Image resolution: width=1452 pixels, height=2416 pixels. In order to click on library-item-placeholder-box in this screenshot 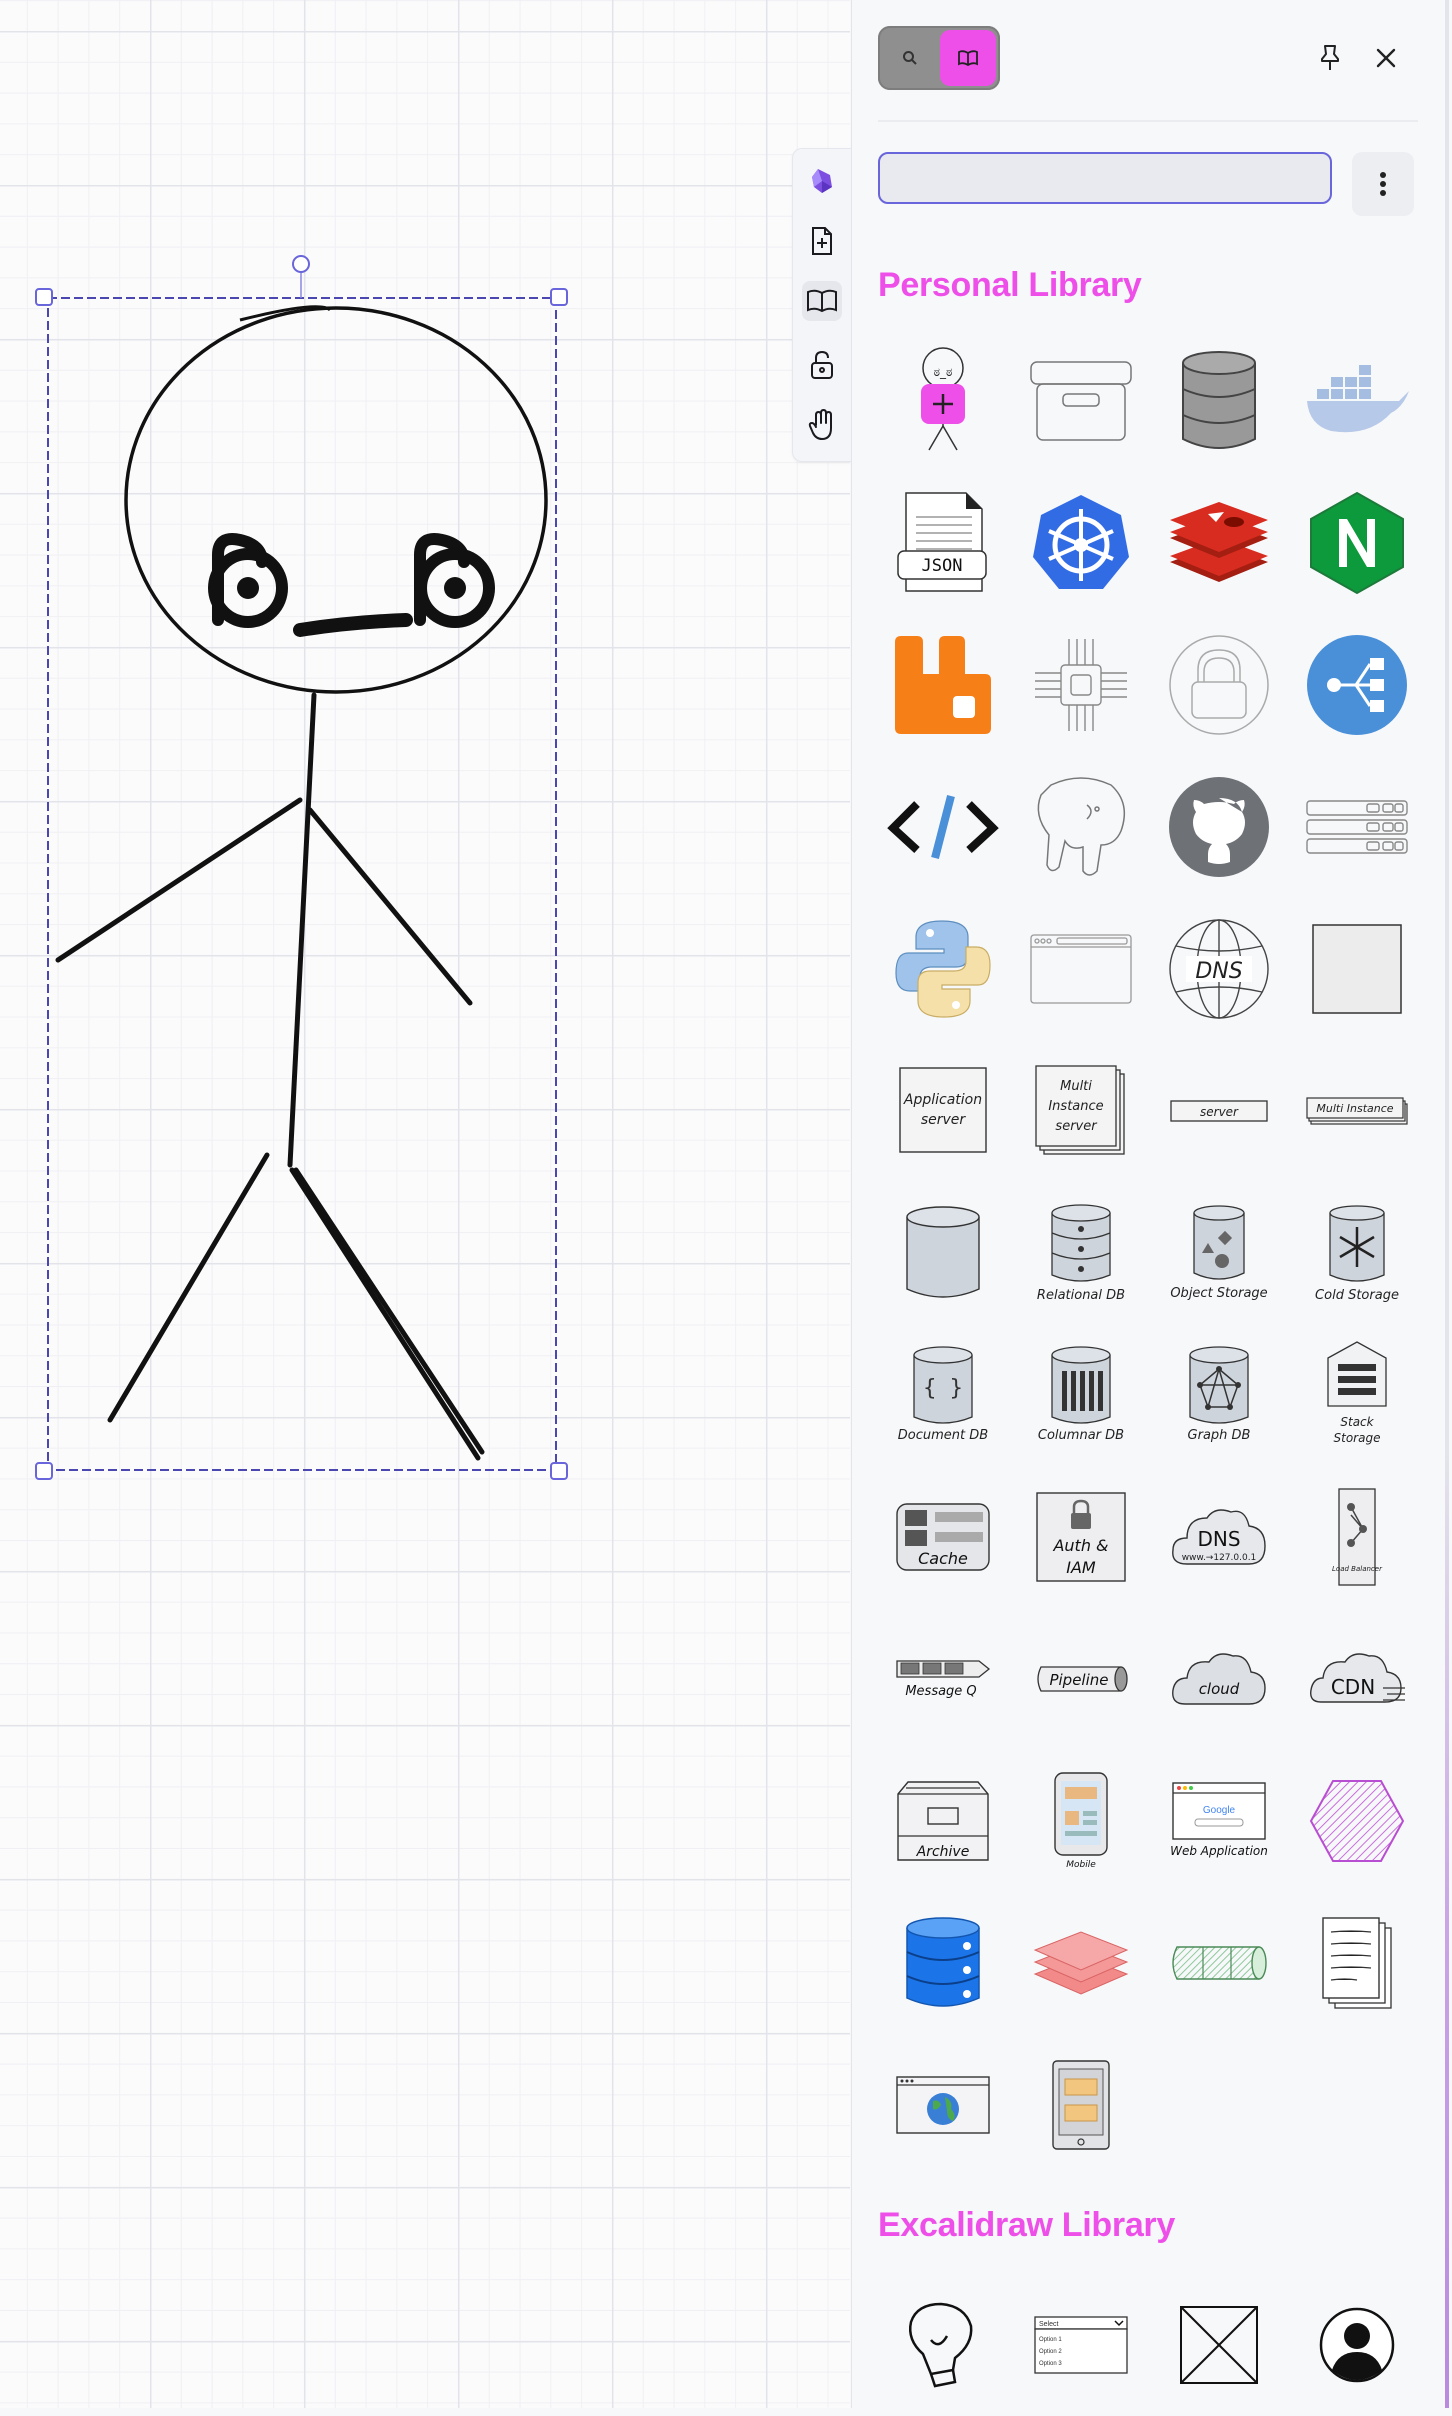, I will do `click(1219, 2345)`.